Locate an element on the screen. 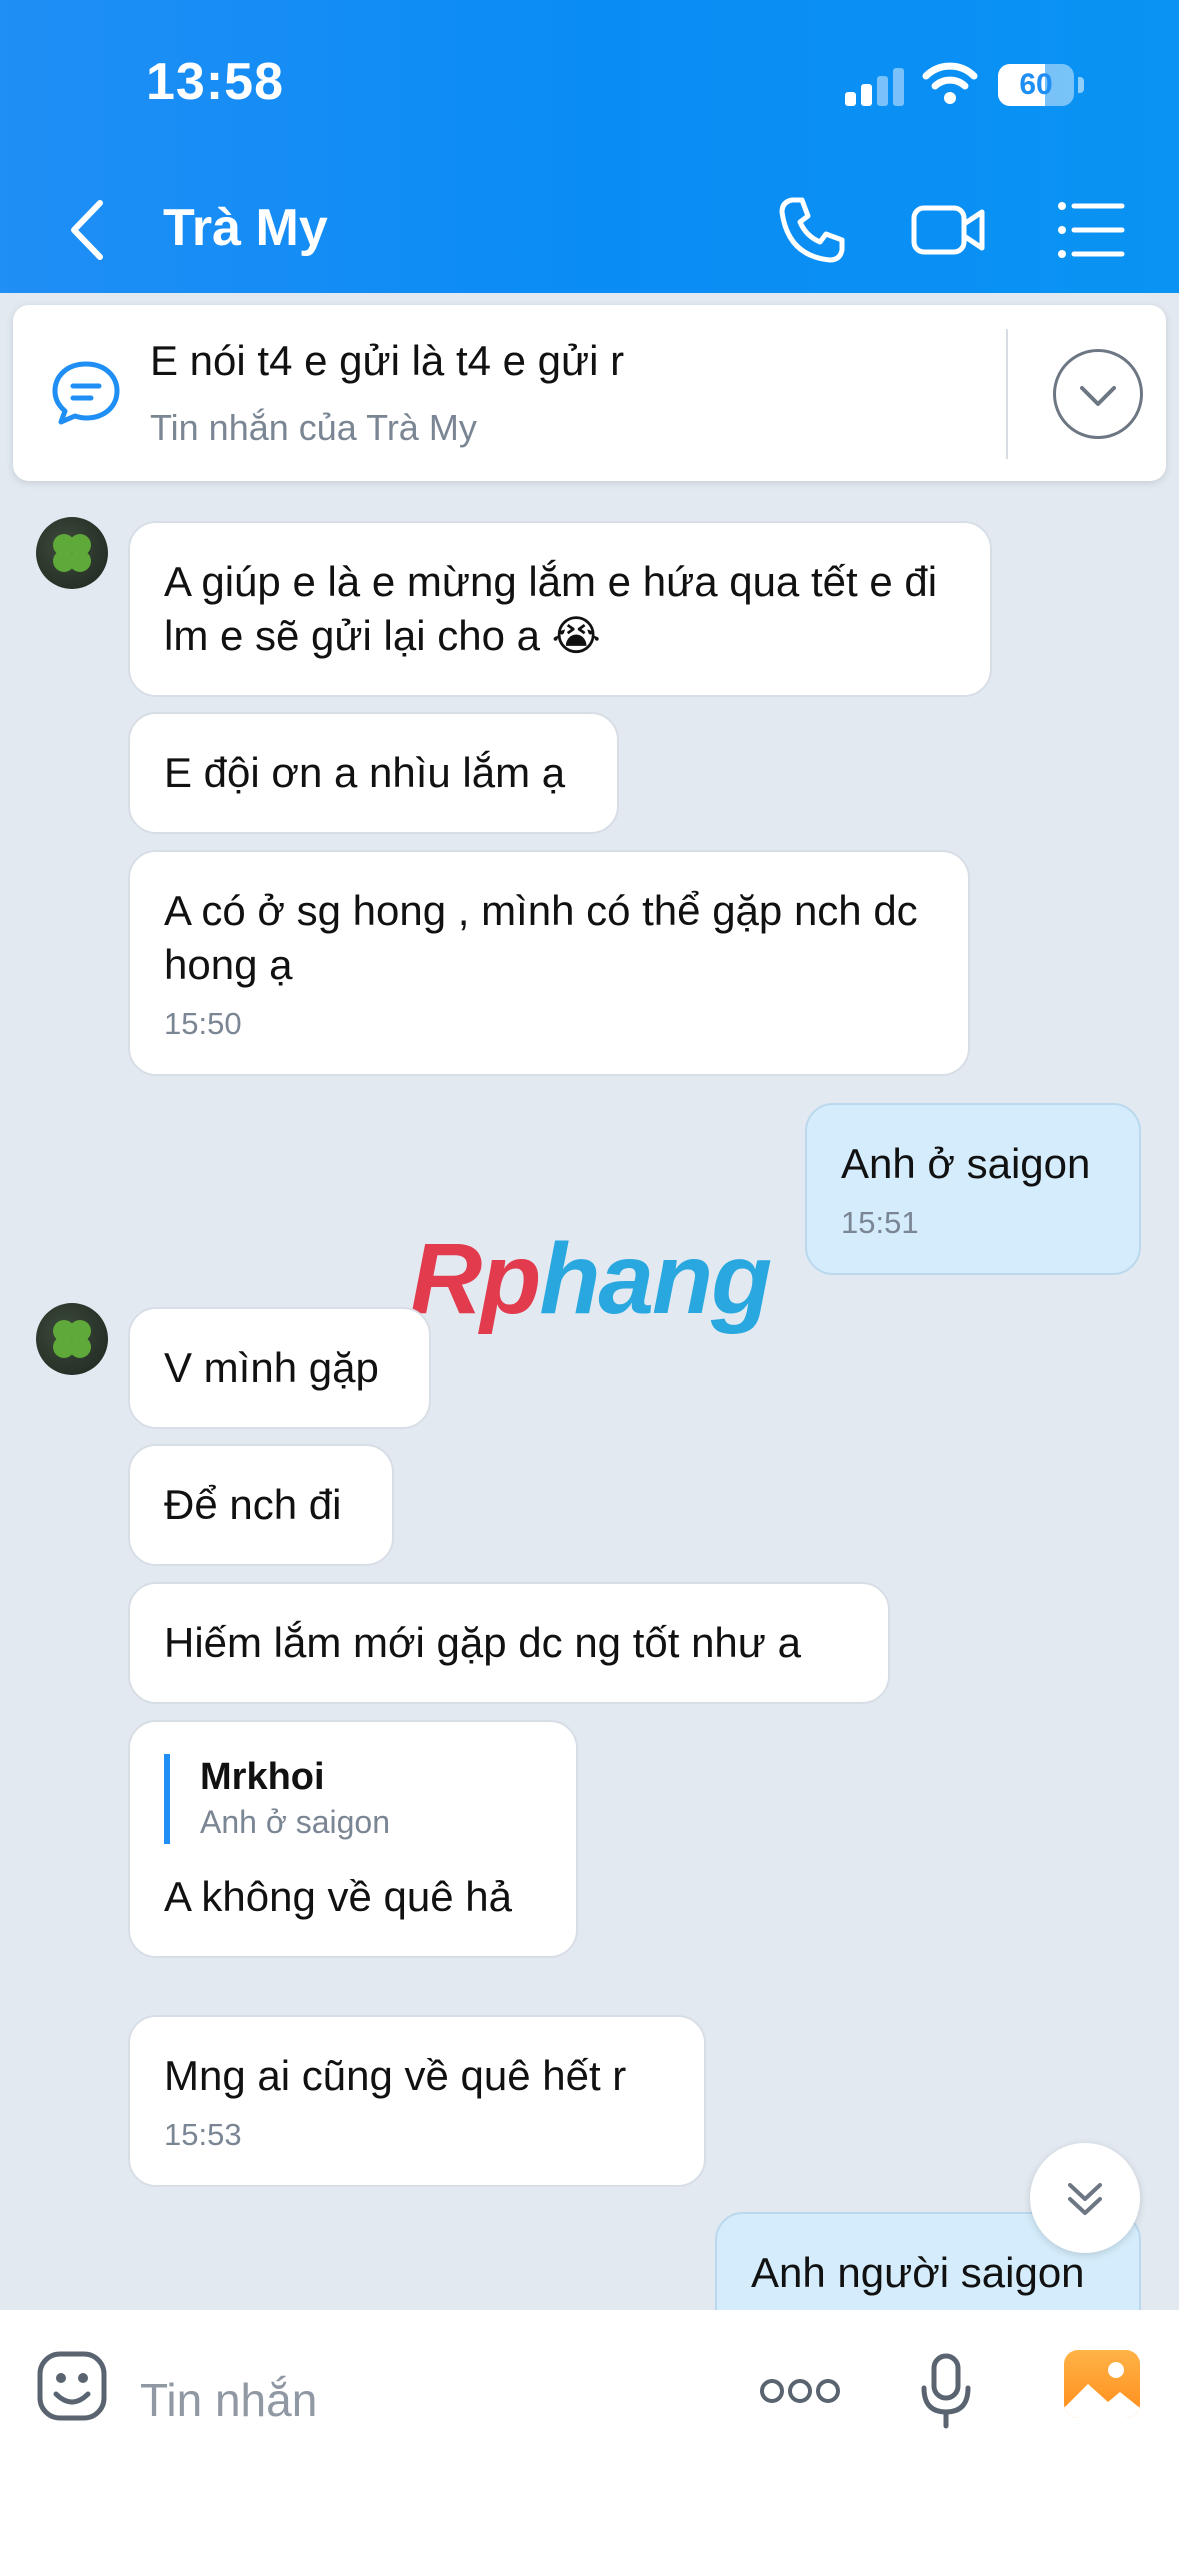 The width and height of the screenshot is (1179, 2556). message-text: E đội ơn a nhìu lắm ạ is located at coordinates (365, 772).